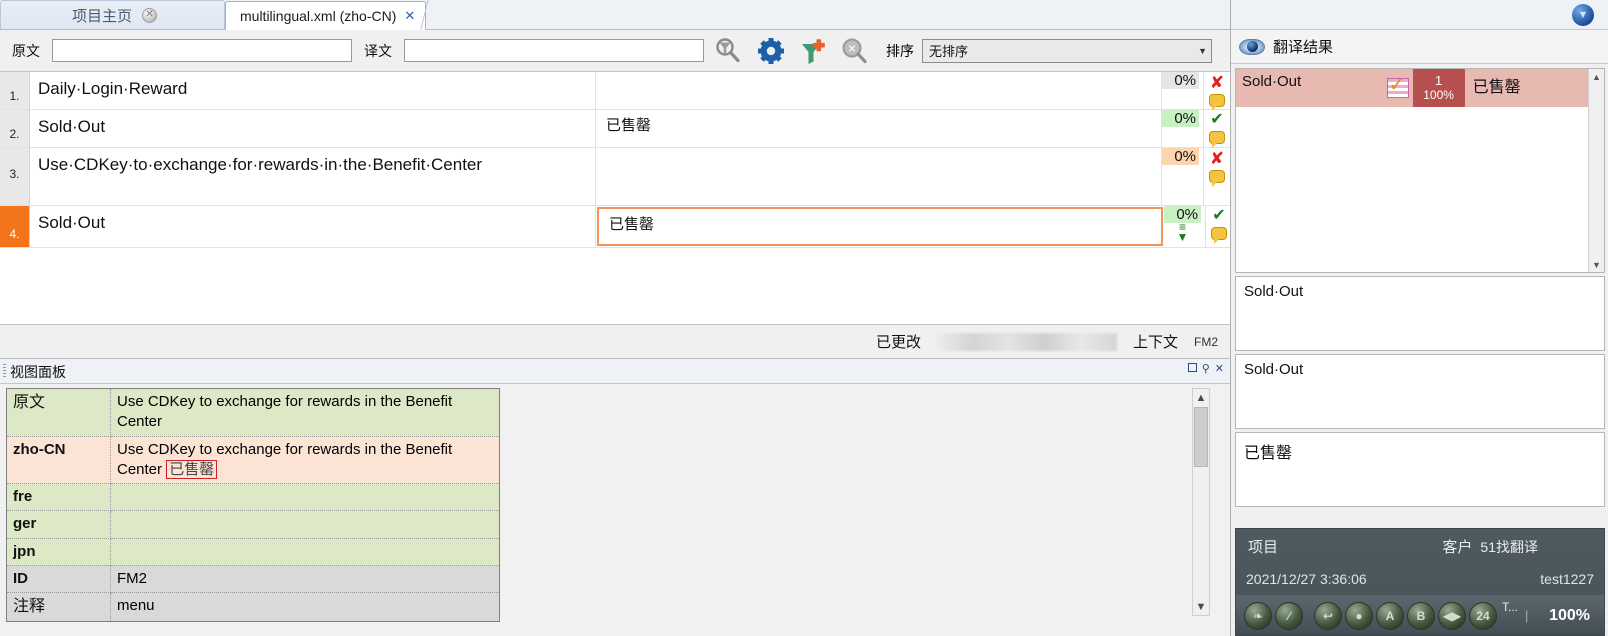 This screenshot has width=1608, height=636. Describe the element at coordinates (1420, 313) in the screenshot. I see `segment-preview-source: Sold·Out` at that location.